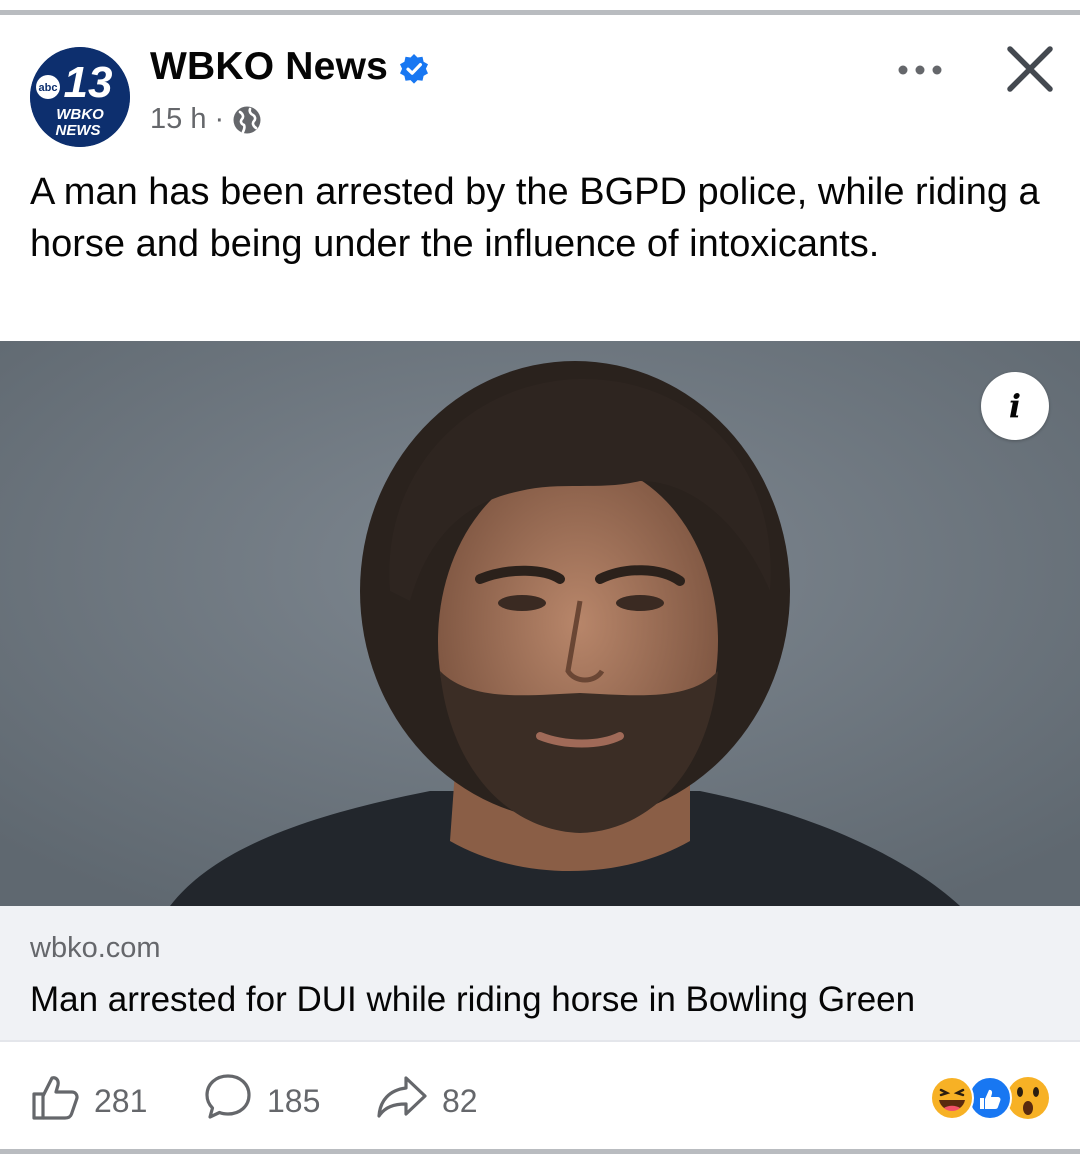  What do you see at coordinates (78, 130) in the screenshot?
I see `avatar-line2: NEWS` at bounding box center [78, 130].